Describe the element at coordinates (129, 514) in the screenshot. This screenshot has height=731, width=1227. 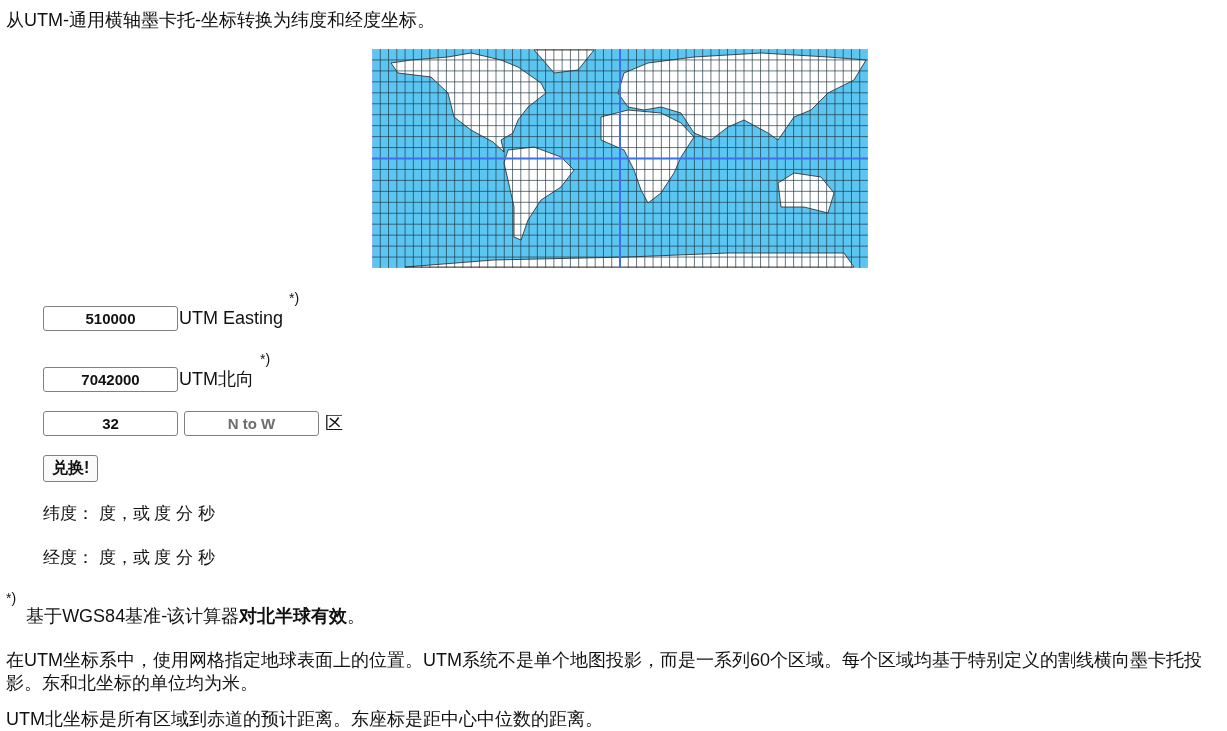
I see `result-text: 纬度： 度，或 度 分 秒` at that location.